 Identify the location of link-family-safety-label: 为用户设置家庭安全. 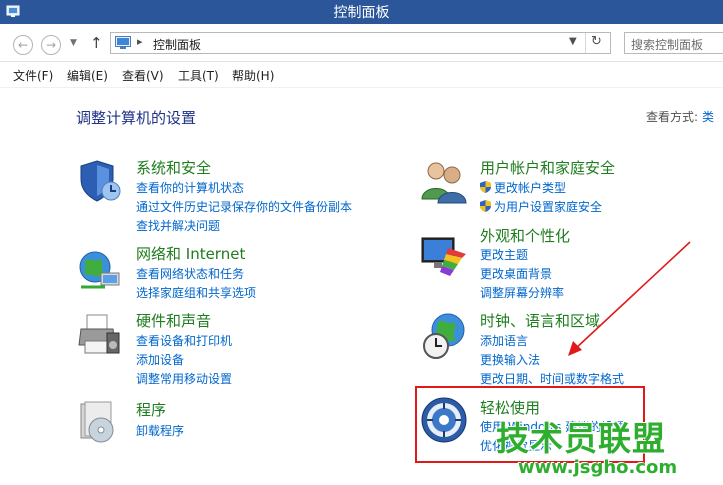
(548, 207).